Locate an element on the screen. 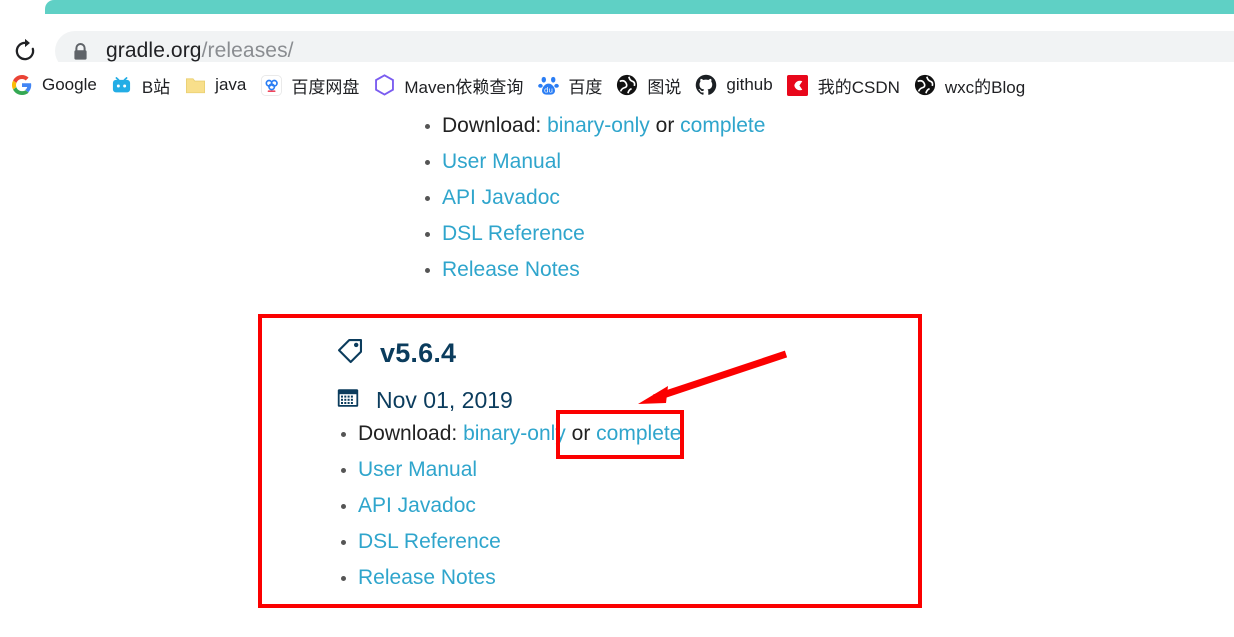  release-version: v5.6.4 is located at coordinates (418, 352).